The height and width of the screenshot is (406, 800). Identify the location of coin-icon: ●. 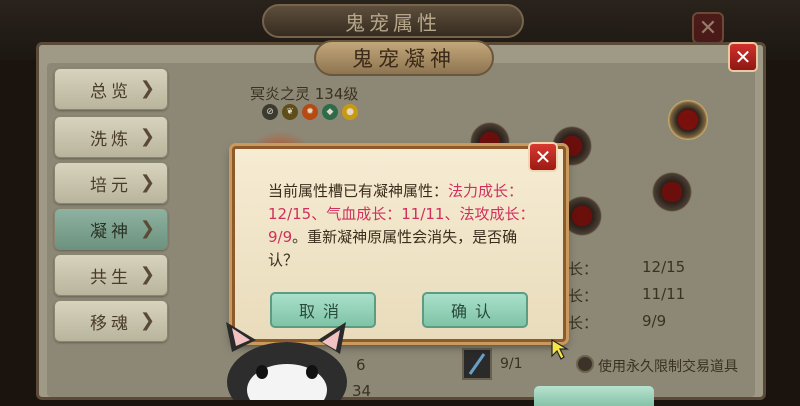
(350, 112).